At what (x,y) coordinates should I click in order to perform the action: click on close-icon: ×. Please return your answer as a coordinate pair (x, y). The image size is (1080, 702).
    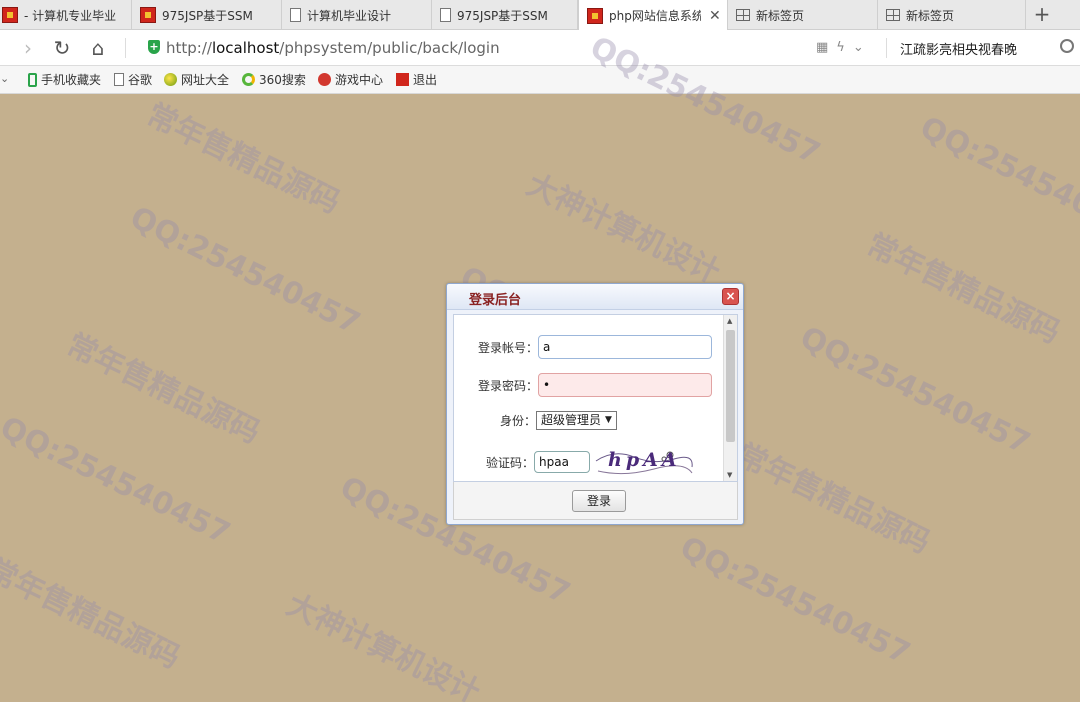
    Looking at the image, I should click on (730, 296).